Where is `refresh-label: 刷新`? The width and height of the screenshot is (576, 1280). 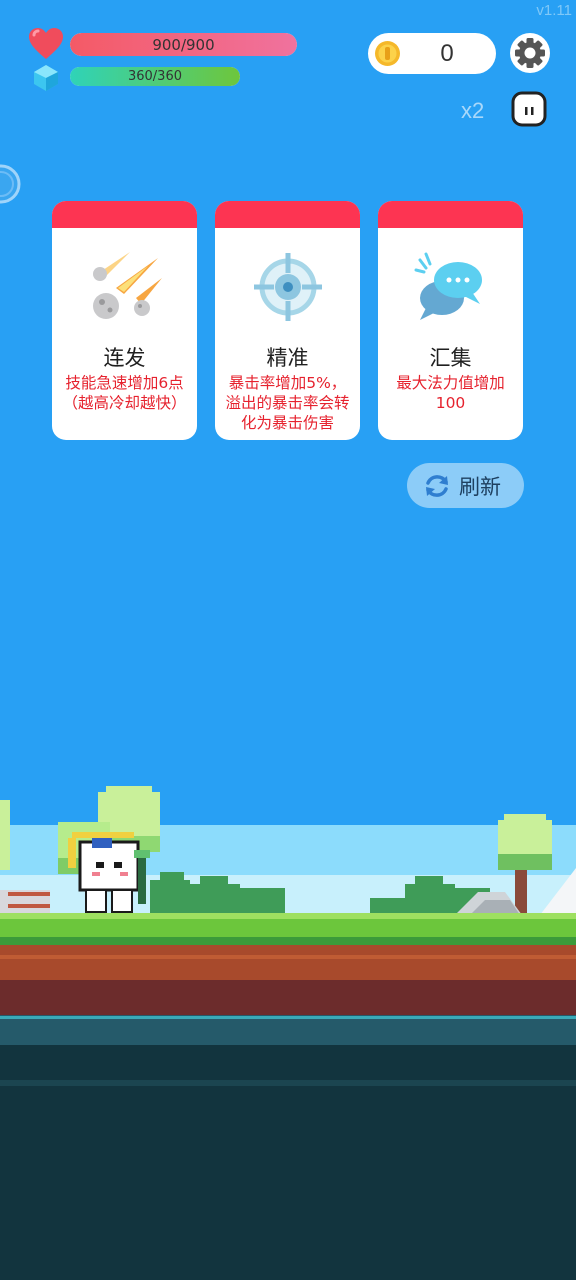
refresh-label: 刷新 is located at coordinates (480, 486).